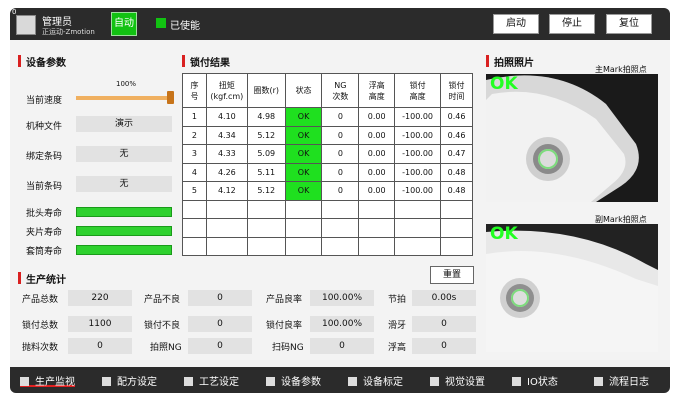  I want to click on stats-reset-button: 重置, so click(452, 275).